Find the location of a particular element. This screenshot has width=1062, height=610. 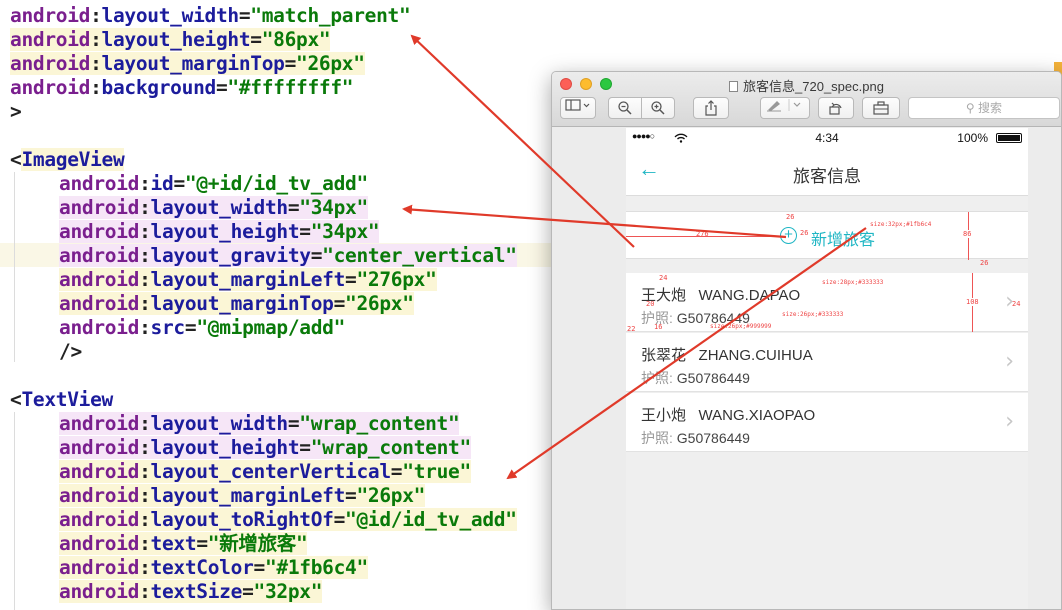

code-line: android:src="@mipmap/add" is located at coordinates (202, 327).